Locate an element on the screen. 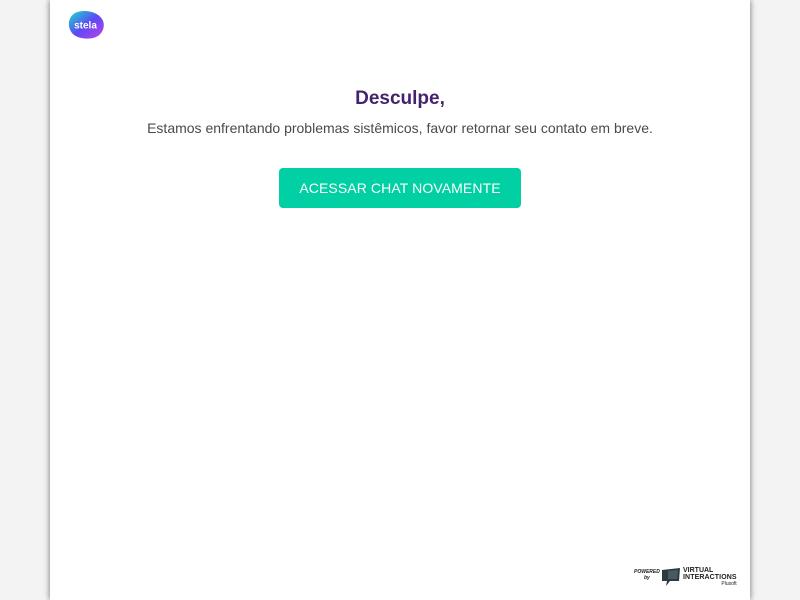 This screenshot has width=800, height=600. brand-line-2: INTERACTIONS is located at coordinates (710, 577).